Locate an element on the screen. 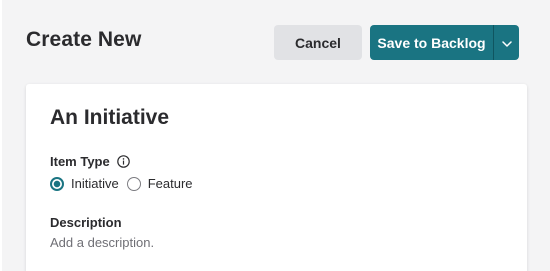  radio-initiative-label: Initiative is located at coordinates (95, 183).